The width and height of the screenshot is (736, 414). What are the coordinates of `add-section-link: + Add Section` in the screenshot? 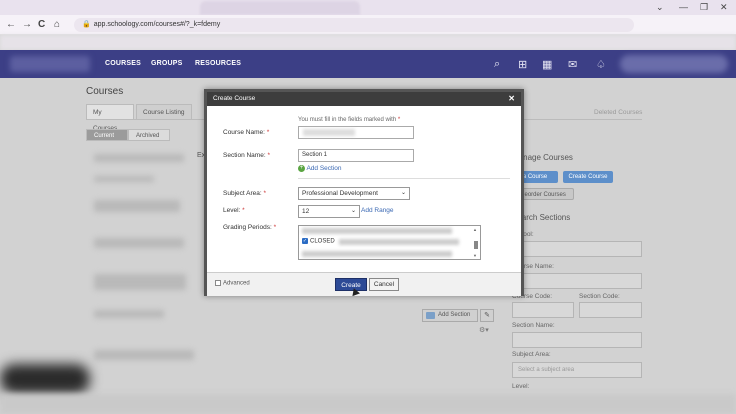 It's located at (320, 168).